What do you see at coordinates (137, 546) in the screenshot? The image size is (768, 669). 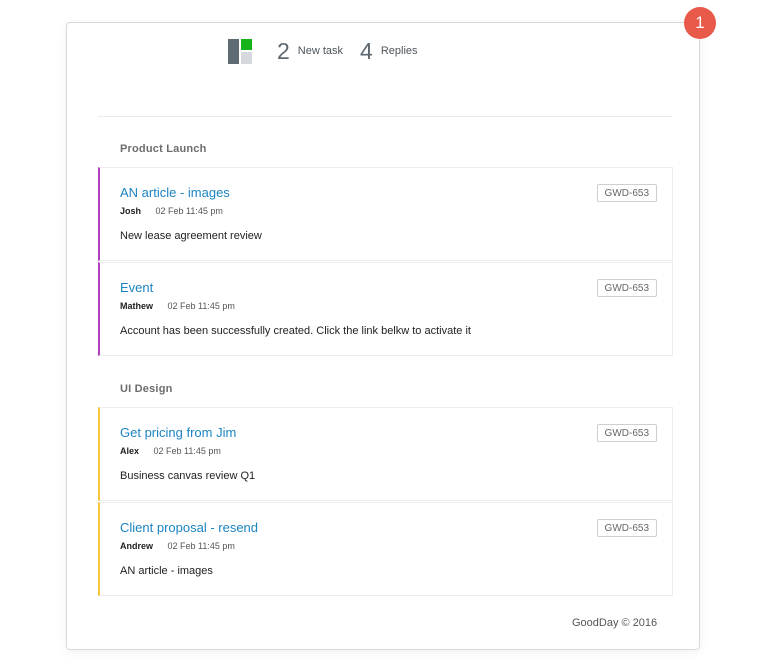 I see `task-author: Andrew` at bounding box center [137, 546].